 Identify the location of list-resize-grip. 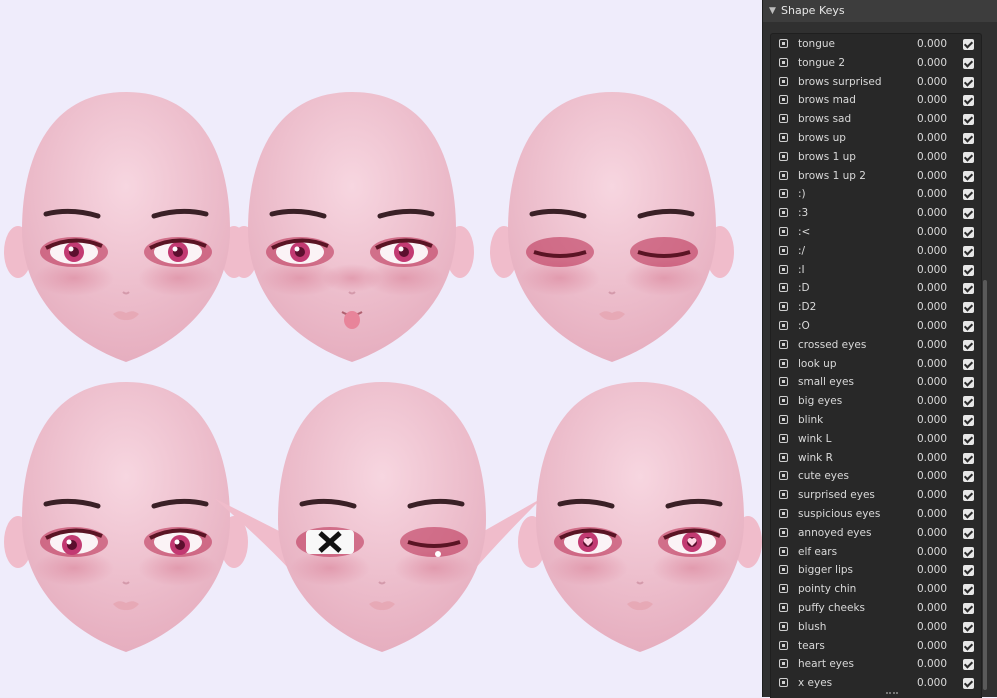
(892, 694).